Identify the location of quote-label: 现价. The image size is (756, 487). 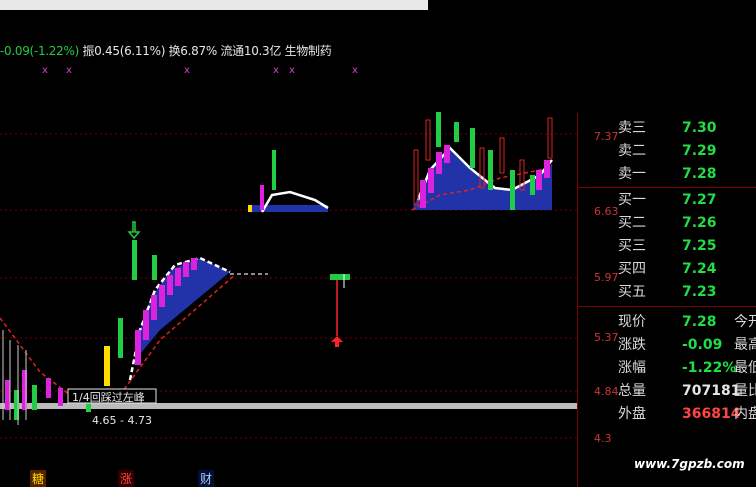
(632, 322).